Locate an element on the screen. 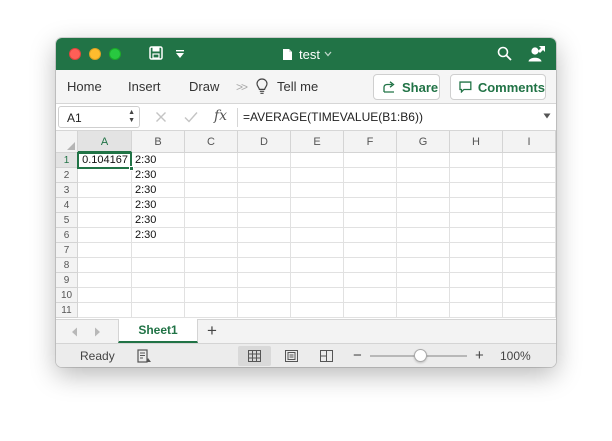 This screenshot has height=441, width=612. select-all-corner is located at coordinates (67, 142).